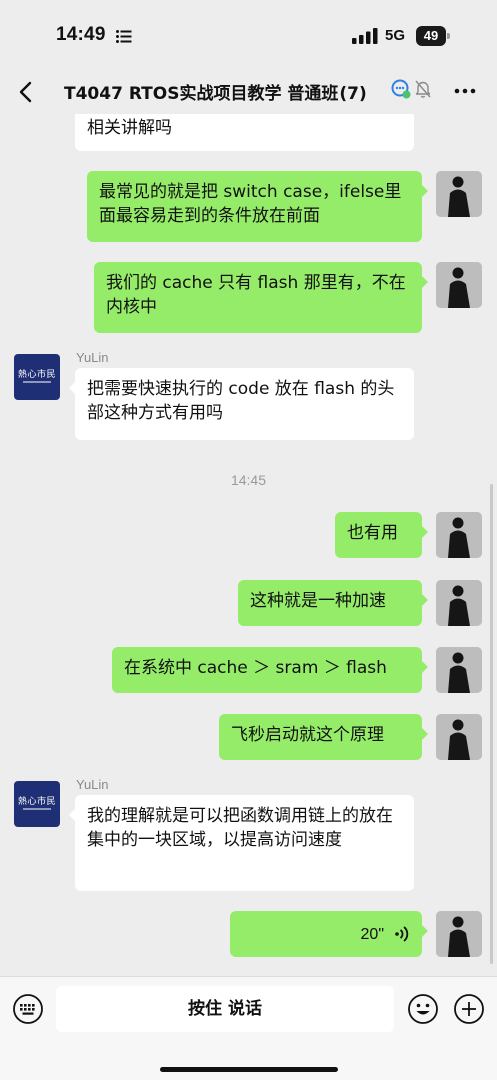 Image resolution: width=497 pixels, height=1080 pixels. I want to click on message-text: 把需要快速执行的 code 放在 flash 的头部这种方式有用吗, so click(241, 401).